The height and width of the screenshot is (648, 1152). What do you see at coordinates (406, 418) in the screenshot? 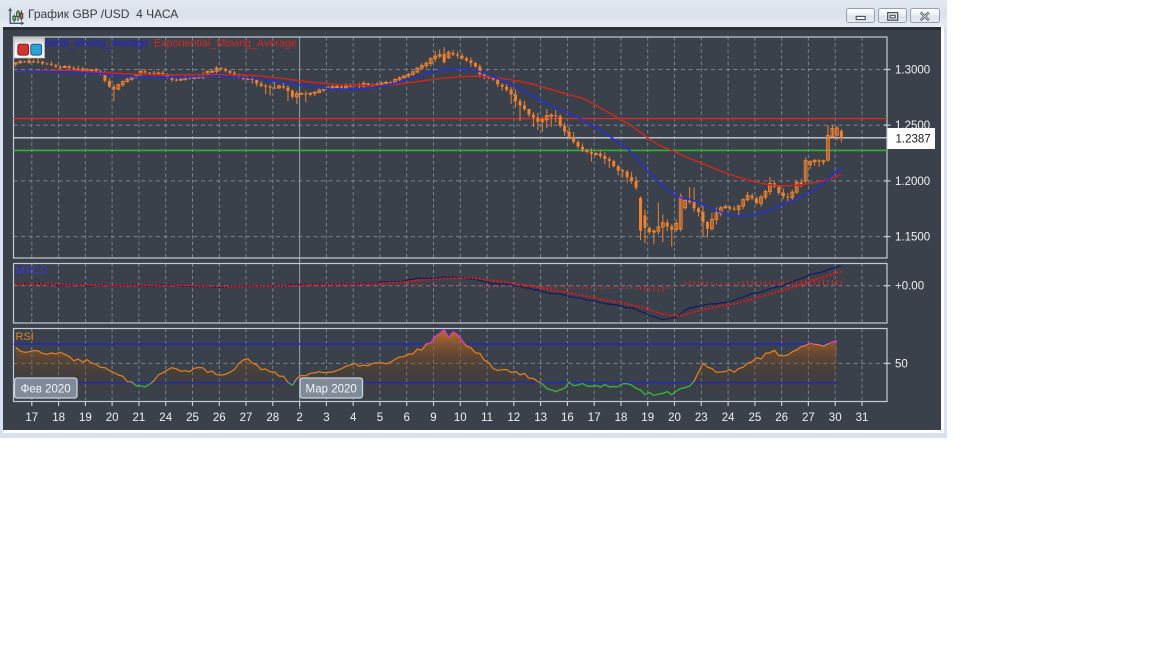
I see `svg-text: 6` at bounding box center [406, 418].